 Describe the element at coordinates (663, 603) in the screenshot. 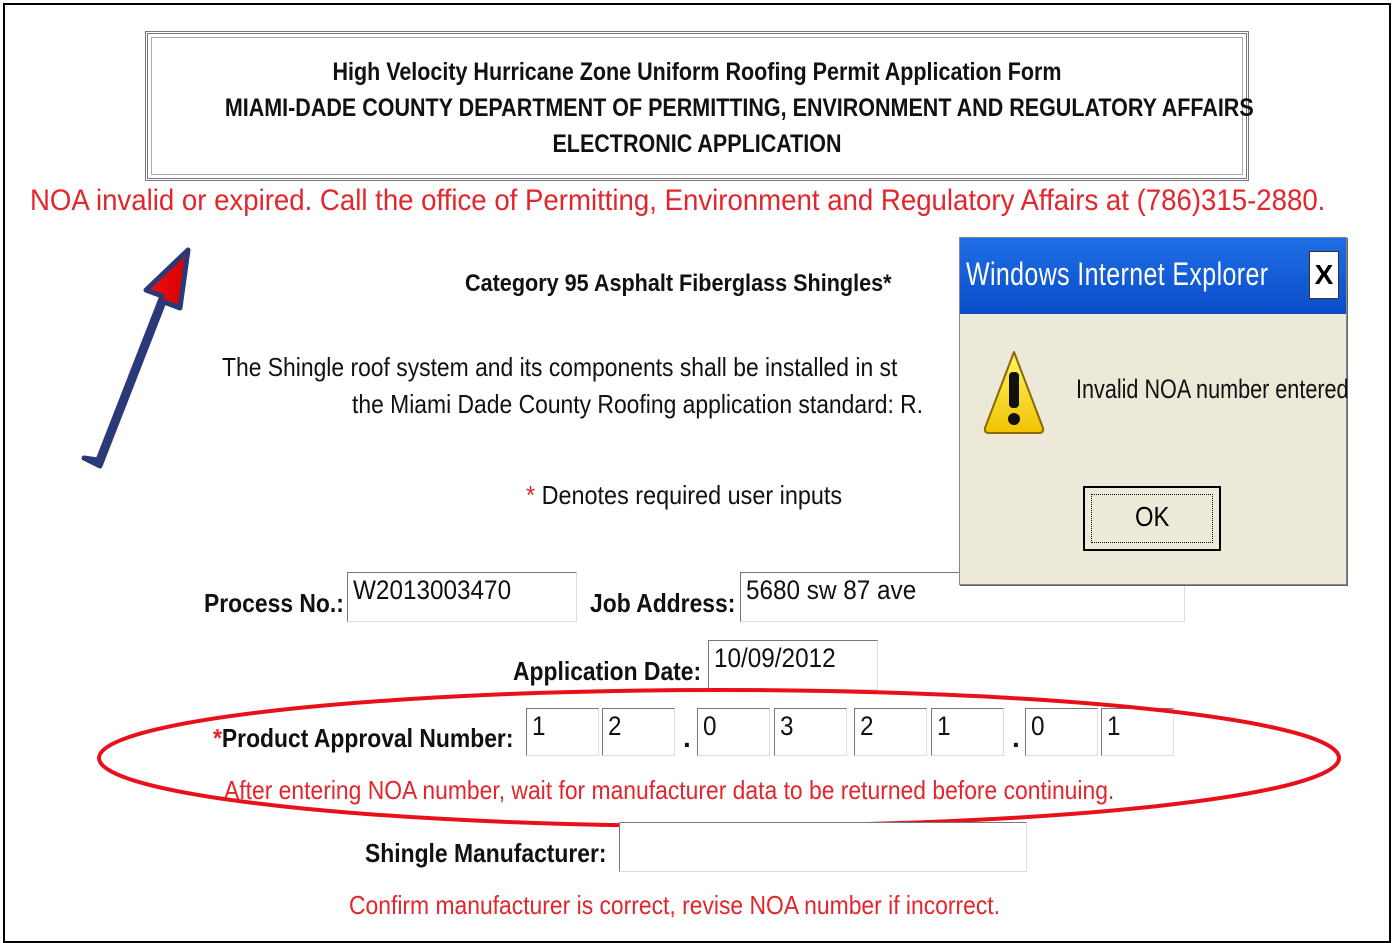

I see `job-address-label: Job Address:` at that location.